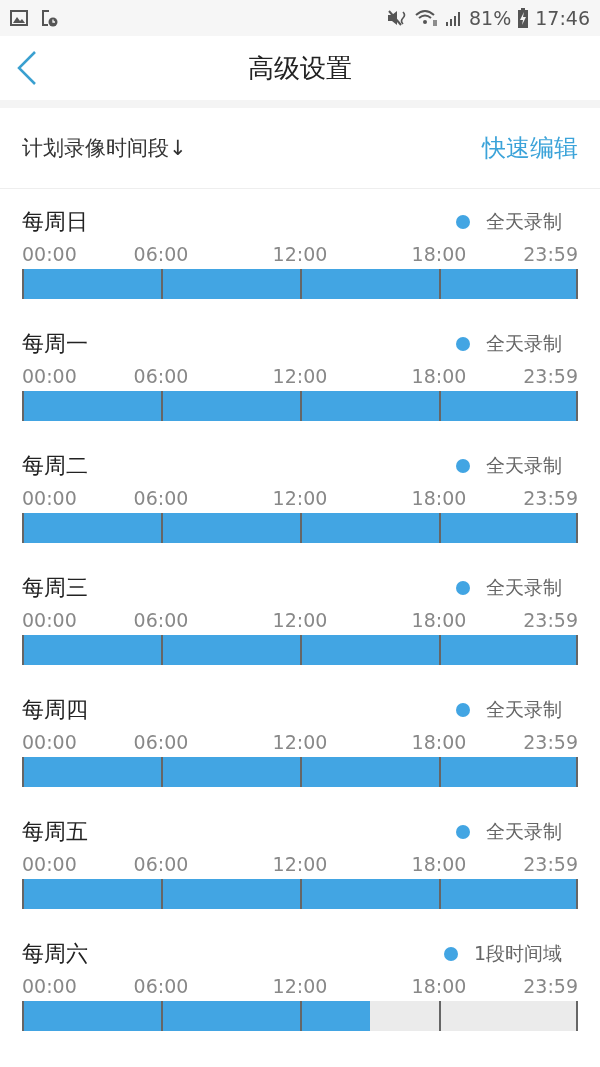 The width and height of the screenshot is (600, 1067). Describe the element at coordinates (530, 148) in the screenshot. I see `quick-edit-link: 快速编辑` at that location.